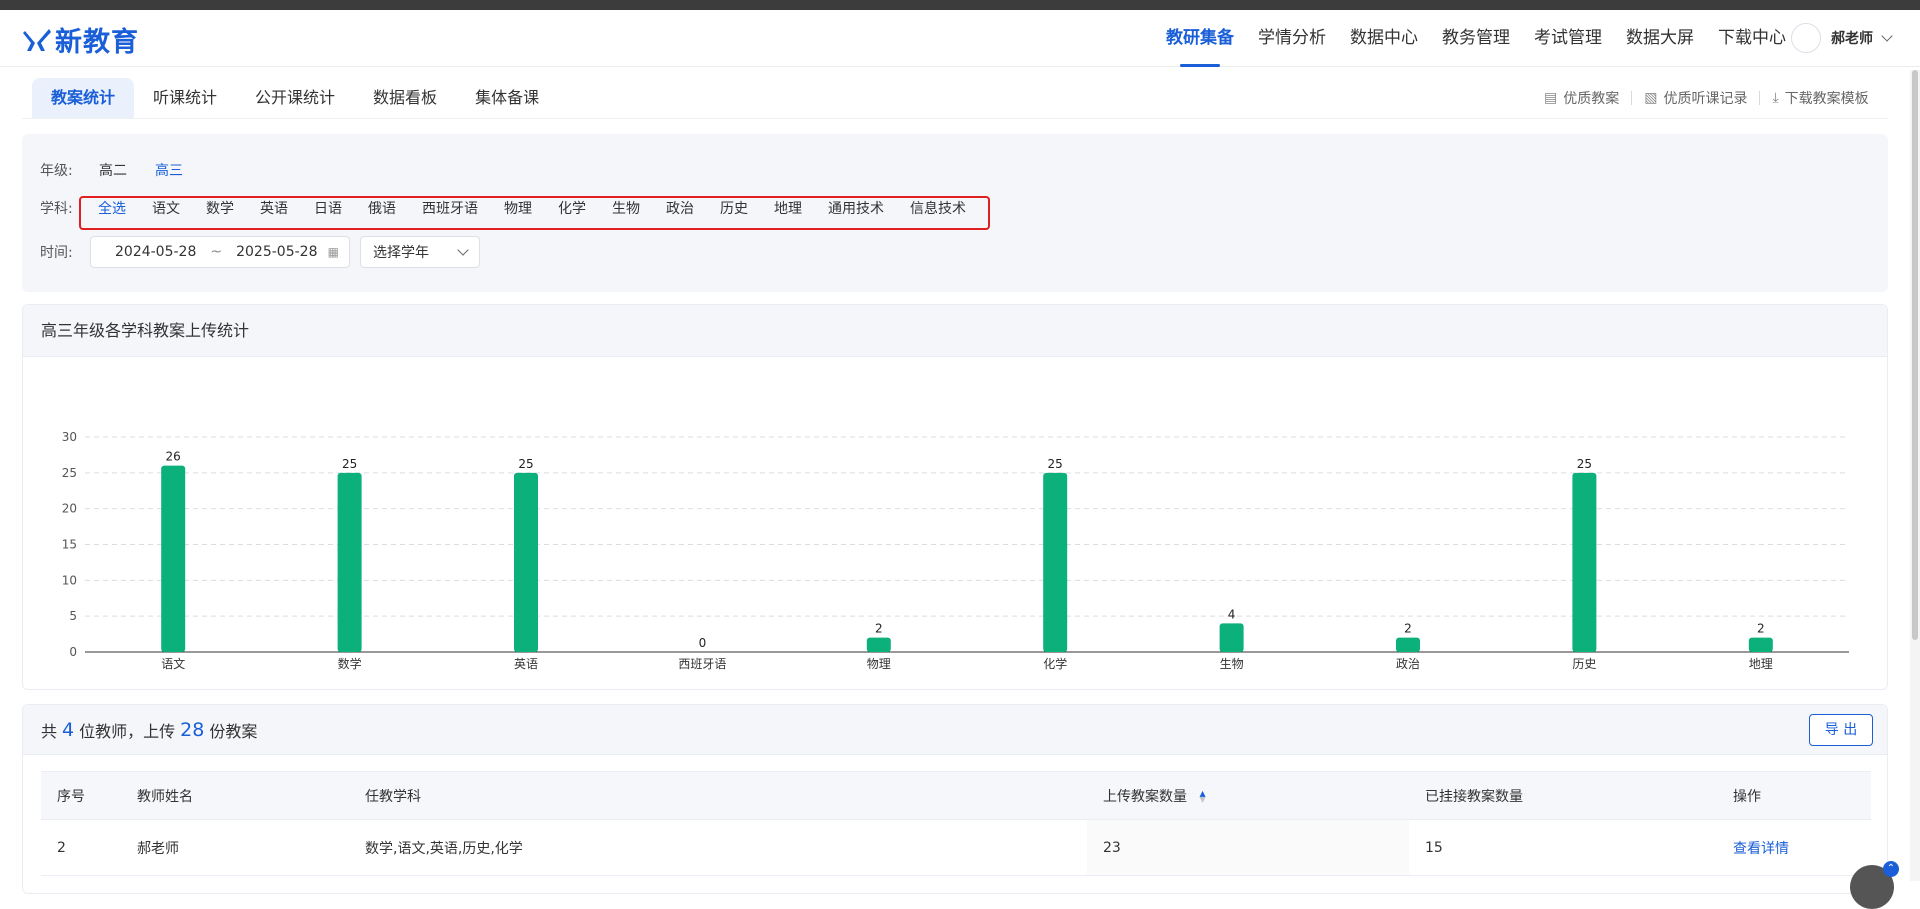 This screenshot has width=1920, height=909. Describe the element at coordinates (718, 847) in the screenshot. I see `cell-subjects: 数学,语文,英语,历史,化学` at that location.